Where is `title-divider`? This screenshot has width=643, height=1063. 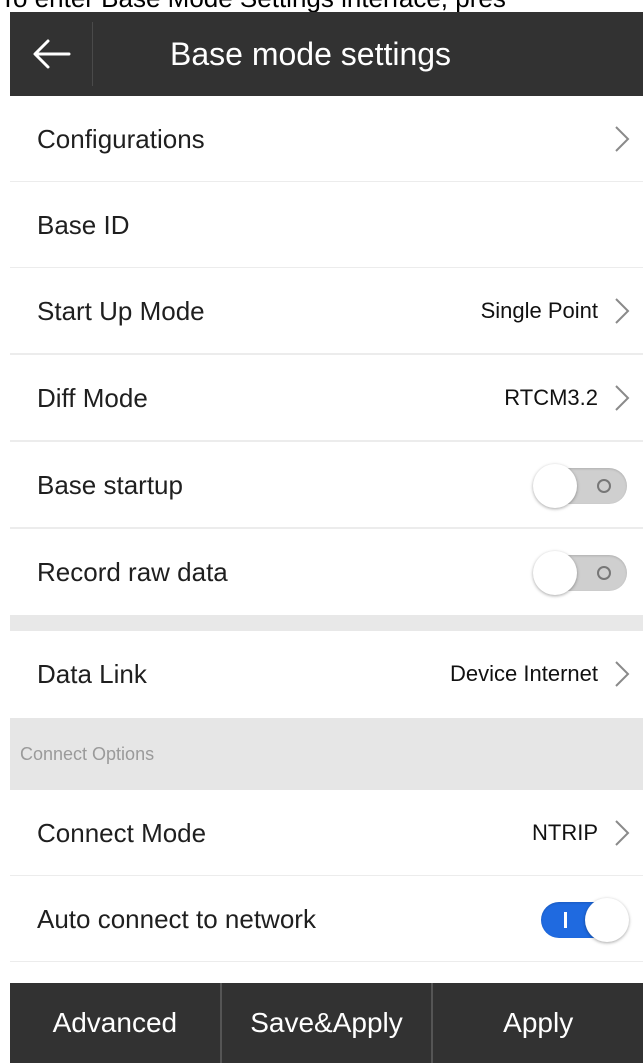
title-divider is located at coordinates (92, 54).